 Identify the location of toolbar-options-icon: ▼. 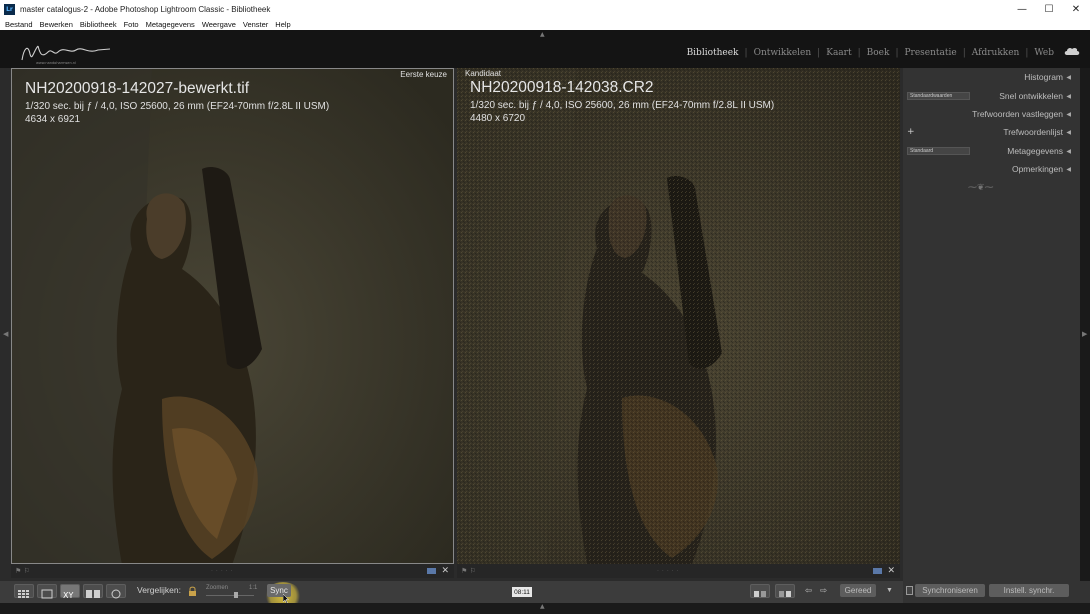
(889, 590).